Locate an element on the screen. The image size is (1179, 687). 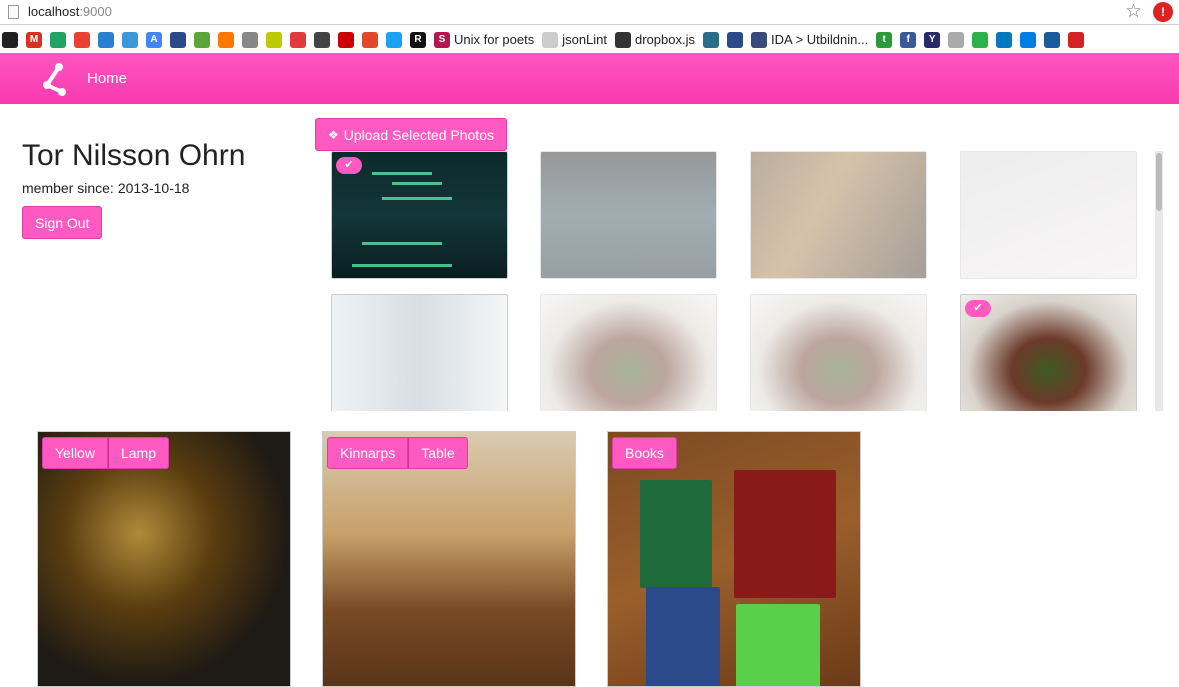
tag-group: Yellow Lamp is located at coordinates (105, 453).